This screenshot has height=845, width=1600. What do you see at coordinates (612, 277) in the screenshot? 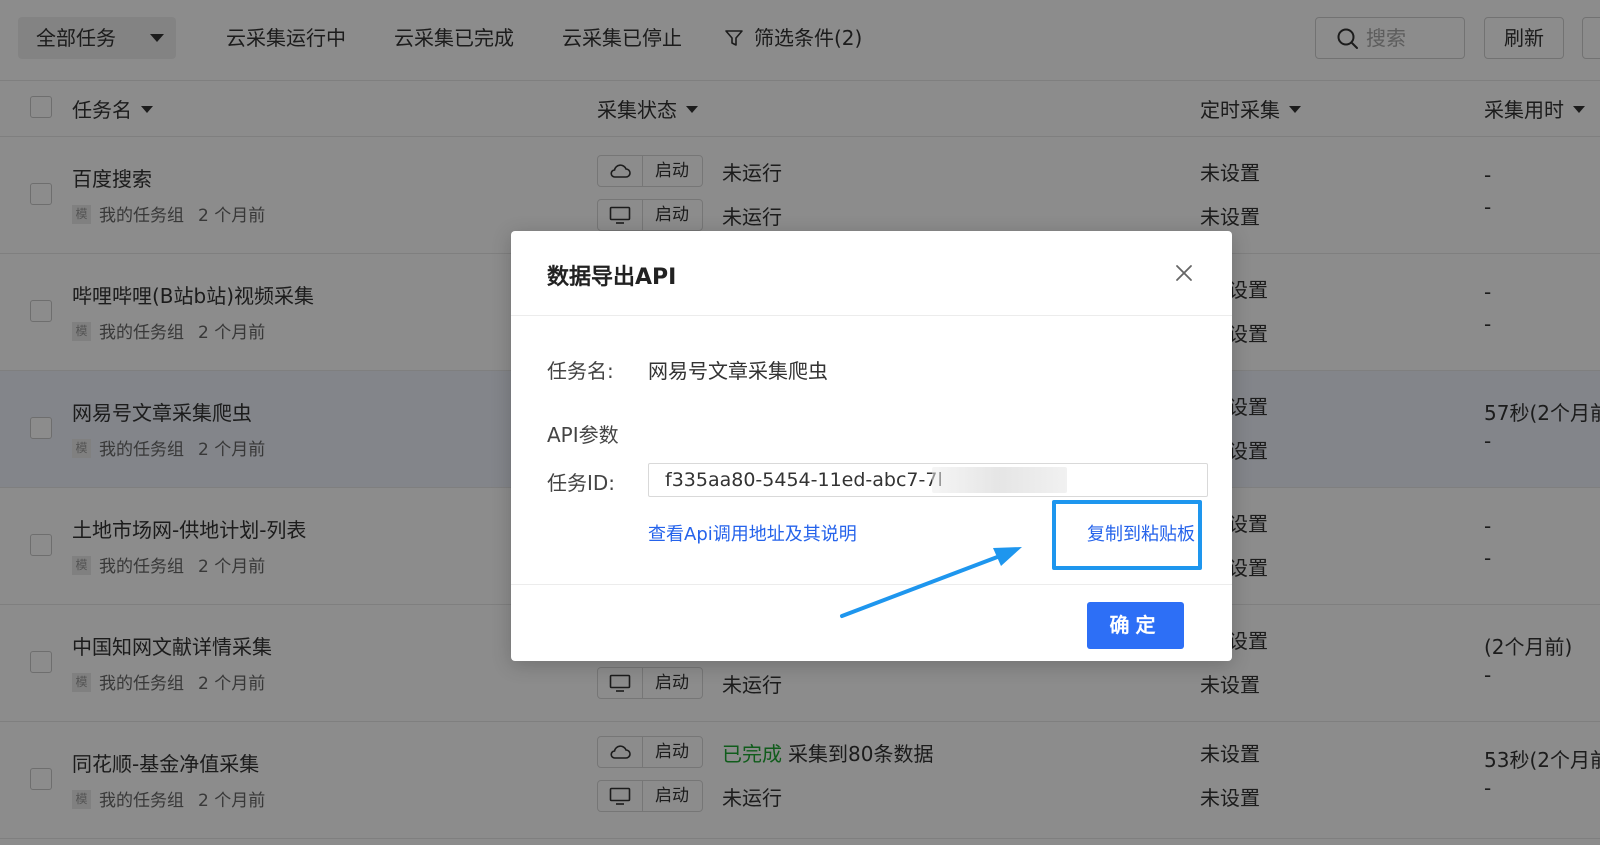
I see `dialog-title: 数据导出API` at bounding box center [612, 277].